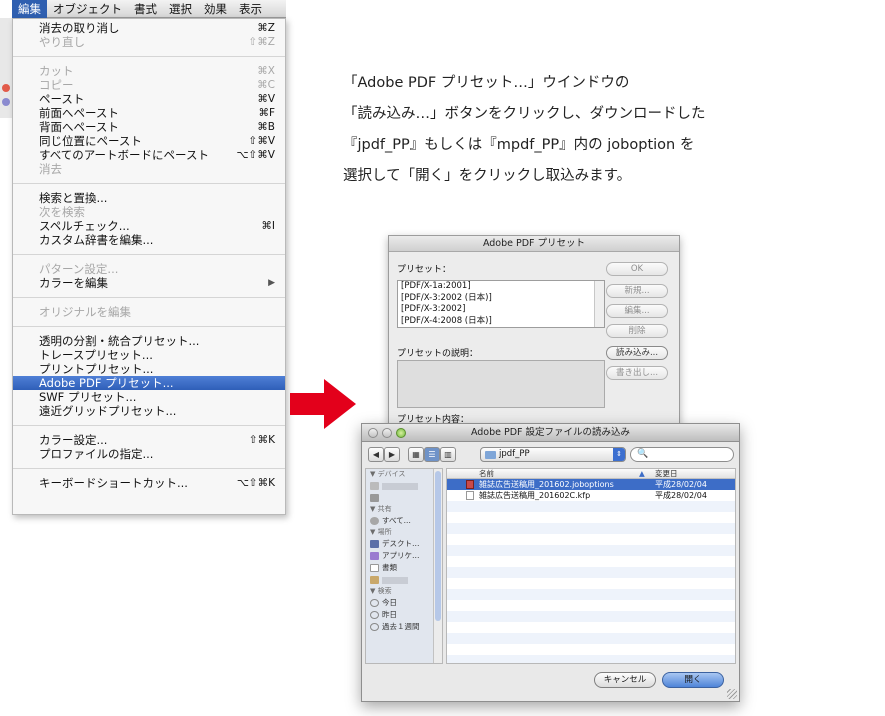  What do you see at coordinates (149, 113) in the screenshot?
I see `menu-item-paste-front: 前面へペースト ⌘F` at bounding box center [149, 113].